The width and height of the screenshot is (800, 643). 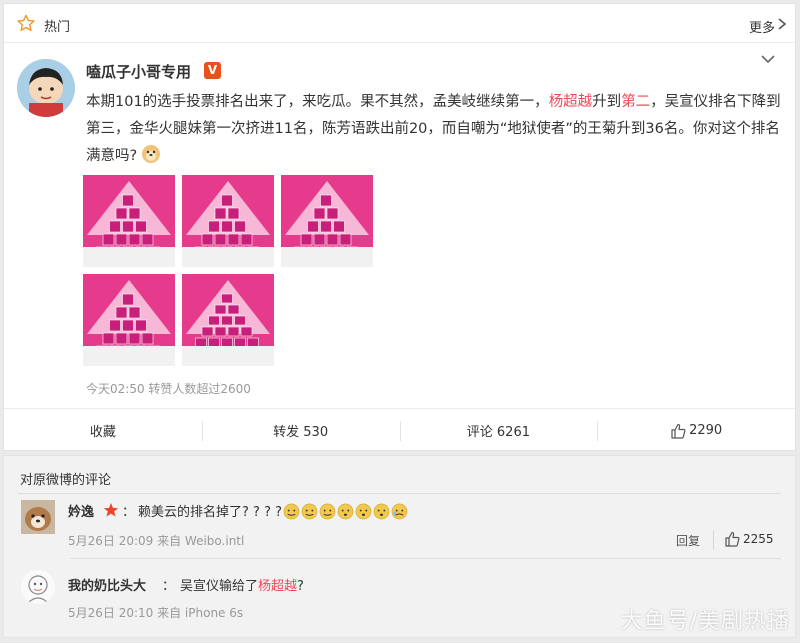 I want to click on comment-text: 赖美云的排名掉了? ? ? ?, so click(x=273, y=510).